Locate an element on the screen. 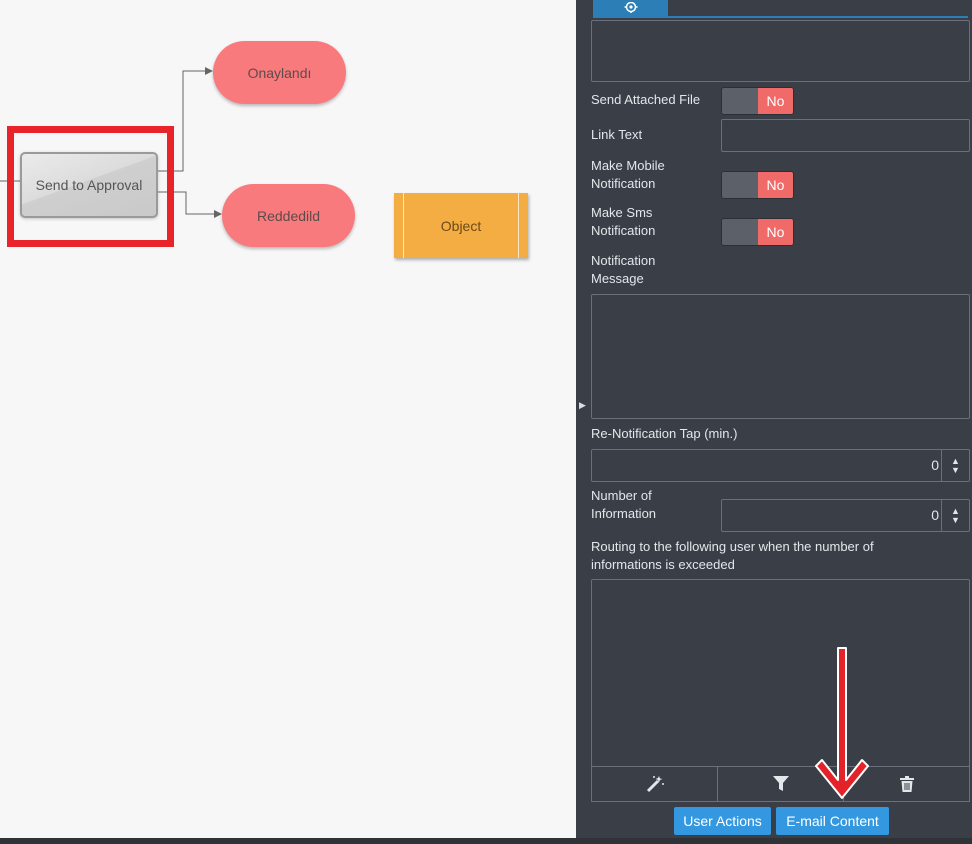 Image resolution: width=972 pixels, height=844 pixels. trash-icon is located at coordinates (906, 784).